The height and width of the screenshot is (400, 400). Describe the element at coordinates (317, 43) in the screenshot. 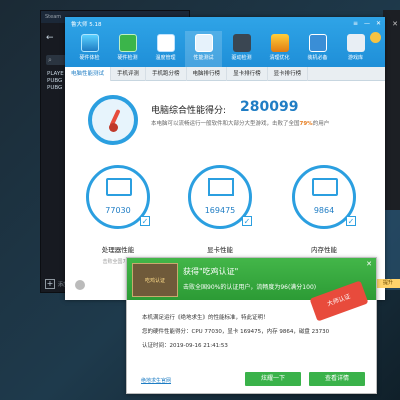

I see `essentials-icon` at that location.